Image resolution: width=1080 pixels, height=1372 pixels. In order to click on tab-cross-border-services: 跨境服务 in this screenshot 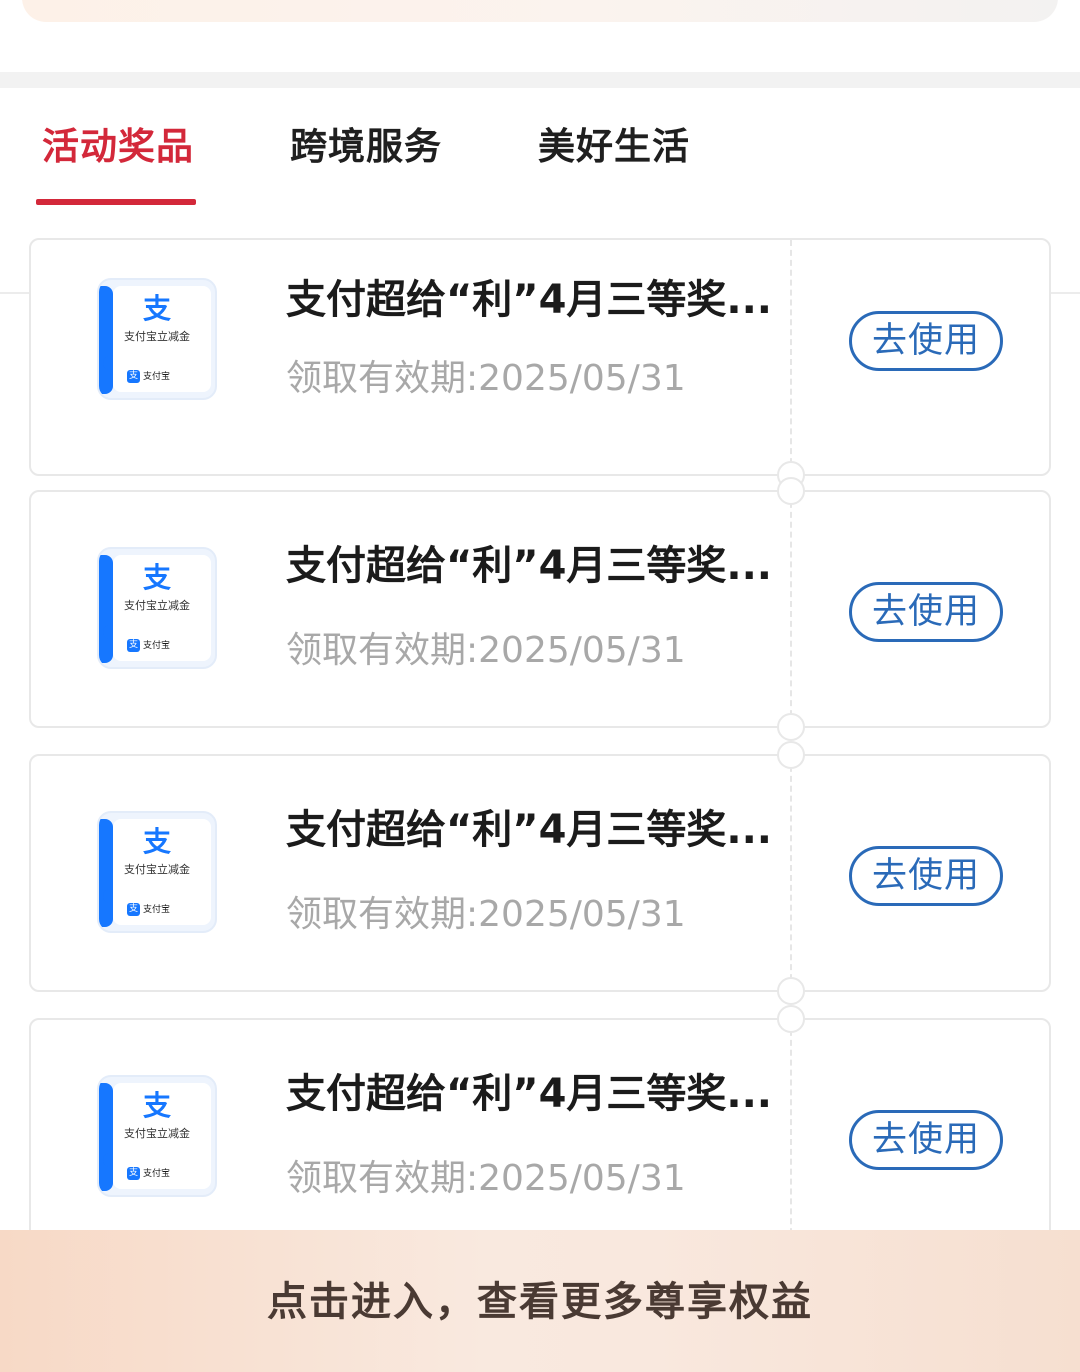, I will do `click(366, 147)`.